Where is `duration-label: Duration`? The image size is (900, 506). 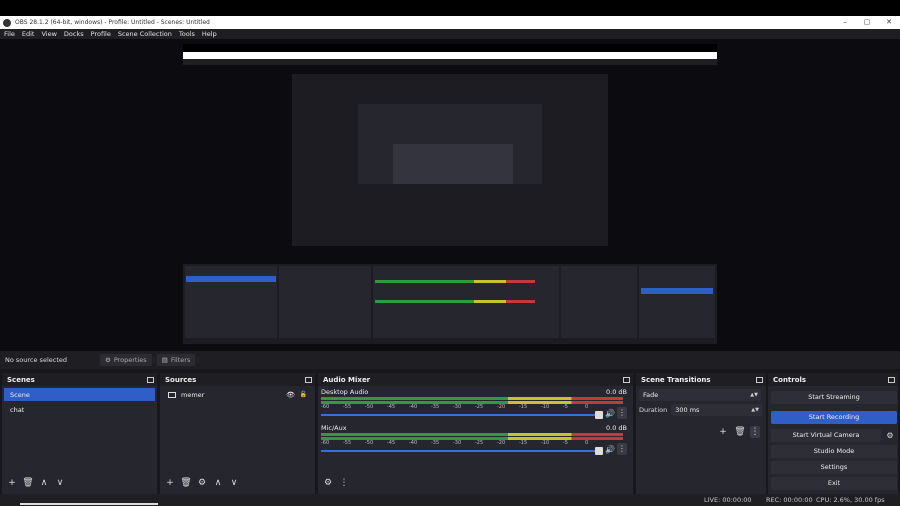 duration-label: Duration is located at coordinates (653, 410).